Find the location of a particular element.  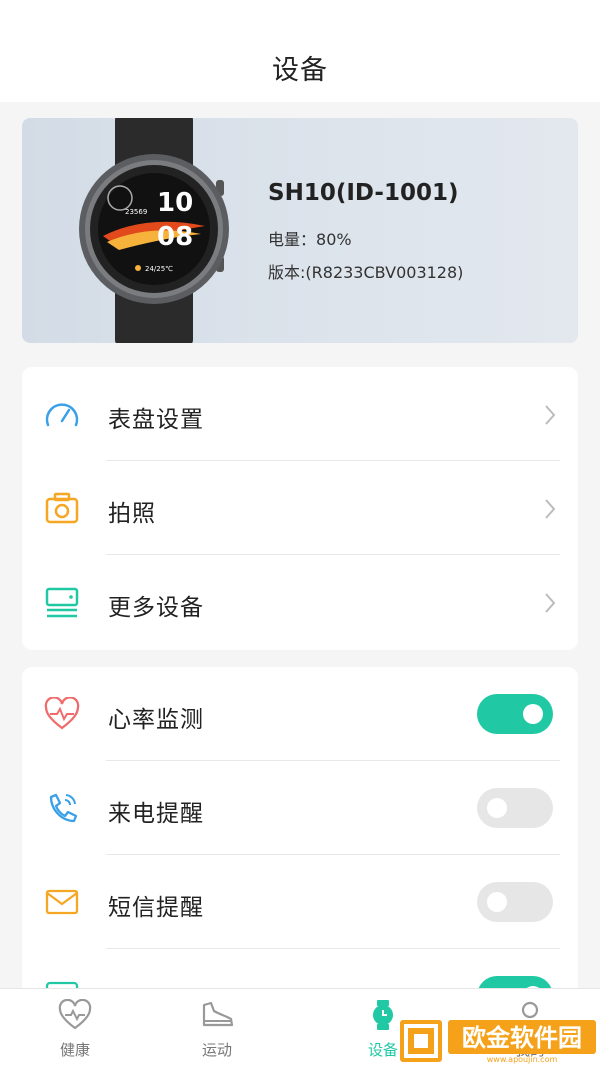

version-info: 版本:(R8233CBV003128) is located at coordinates (365, 271).